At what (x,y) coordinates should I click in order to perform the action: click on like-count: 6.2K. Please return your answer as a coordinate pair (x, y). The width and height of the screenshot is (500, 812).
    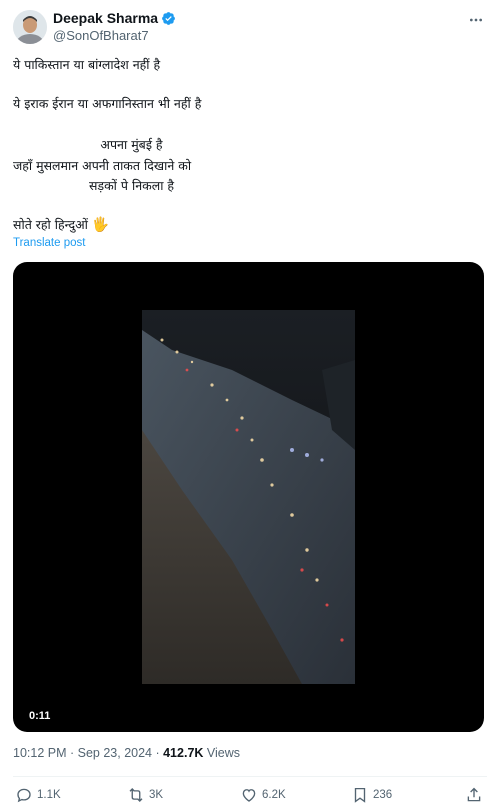
    Looking at the image, I should click on (274, 795).